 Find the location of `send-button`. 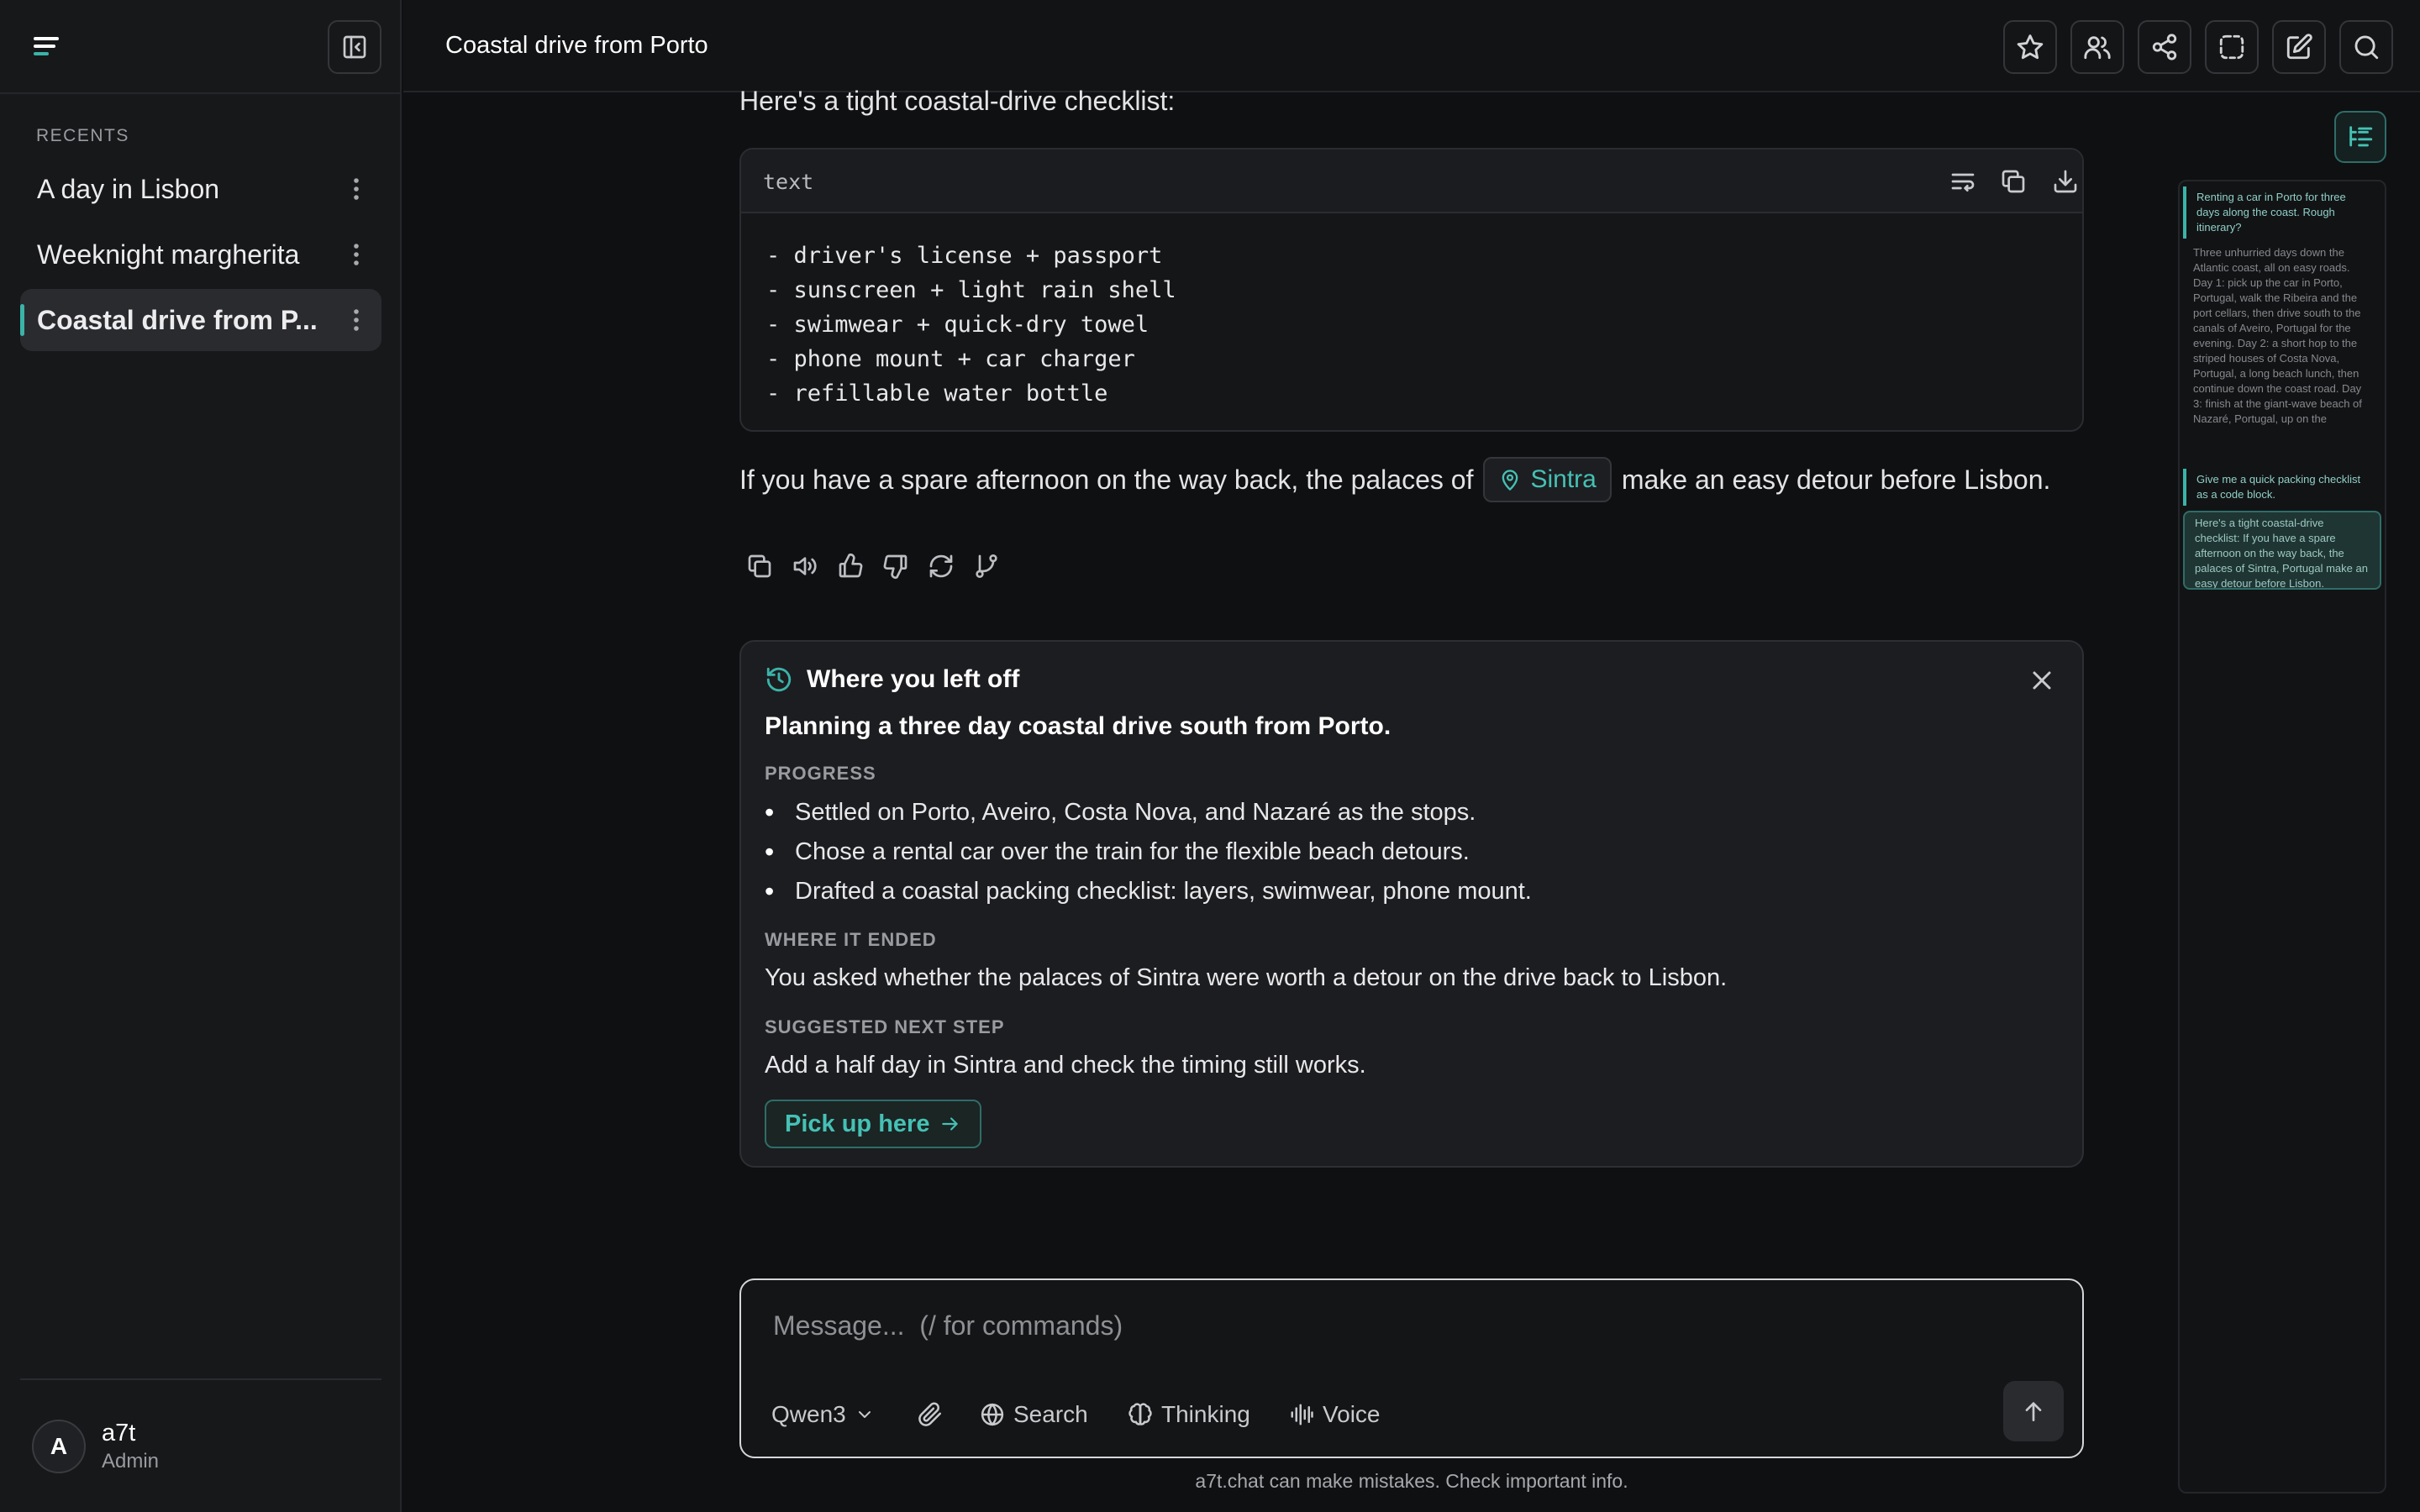

send-button is located at coordinates (2034, 1411).